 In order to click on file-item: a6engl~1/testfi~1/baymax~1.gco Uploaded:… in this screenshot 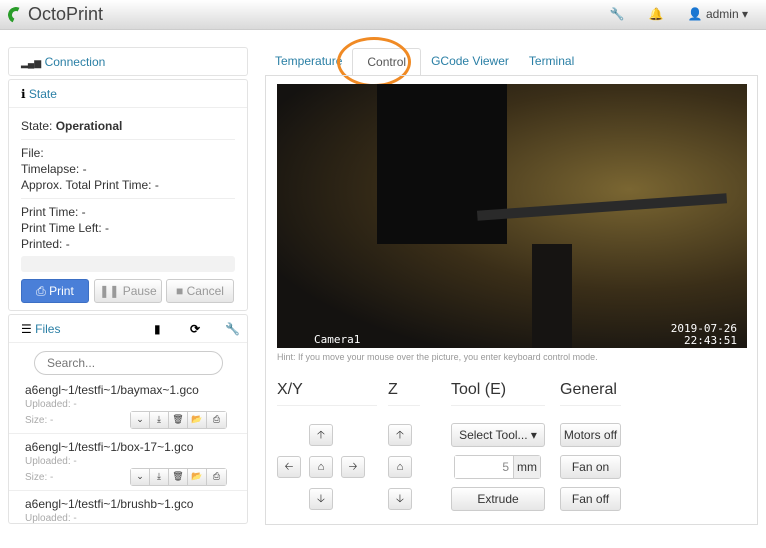, I will do `click(128, 405)`.